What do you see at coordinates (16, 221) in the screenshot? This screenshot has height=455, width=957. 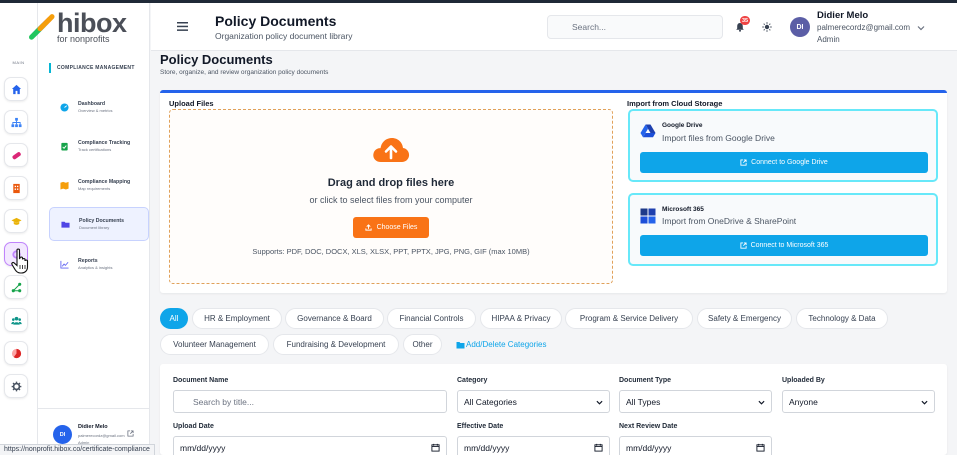 I see `rail-graduation-button` at bounding box center [16, 221].